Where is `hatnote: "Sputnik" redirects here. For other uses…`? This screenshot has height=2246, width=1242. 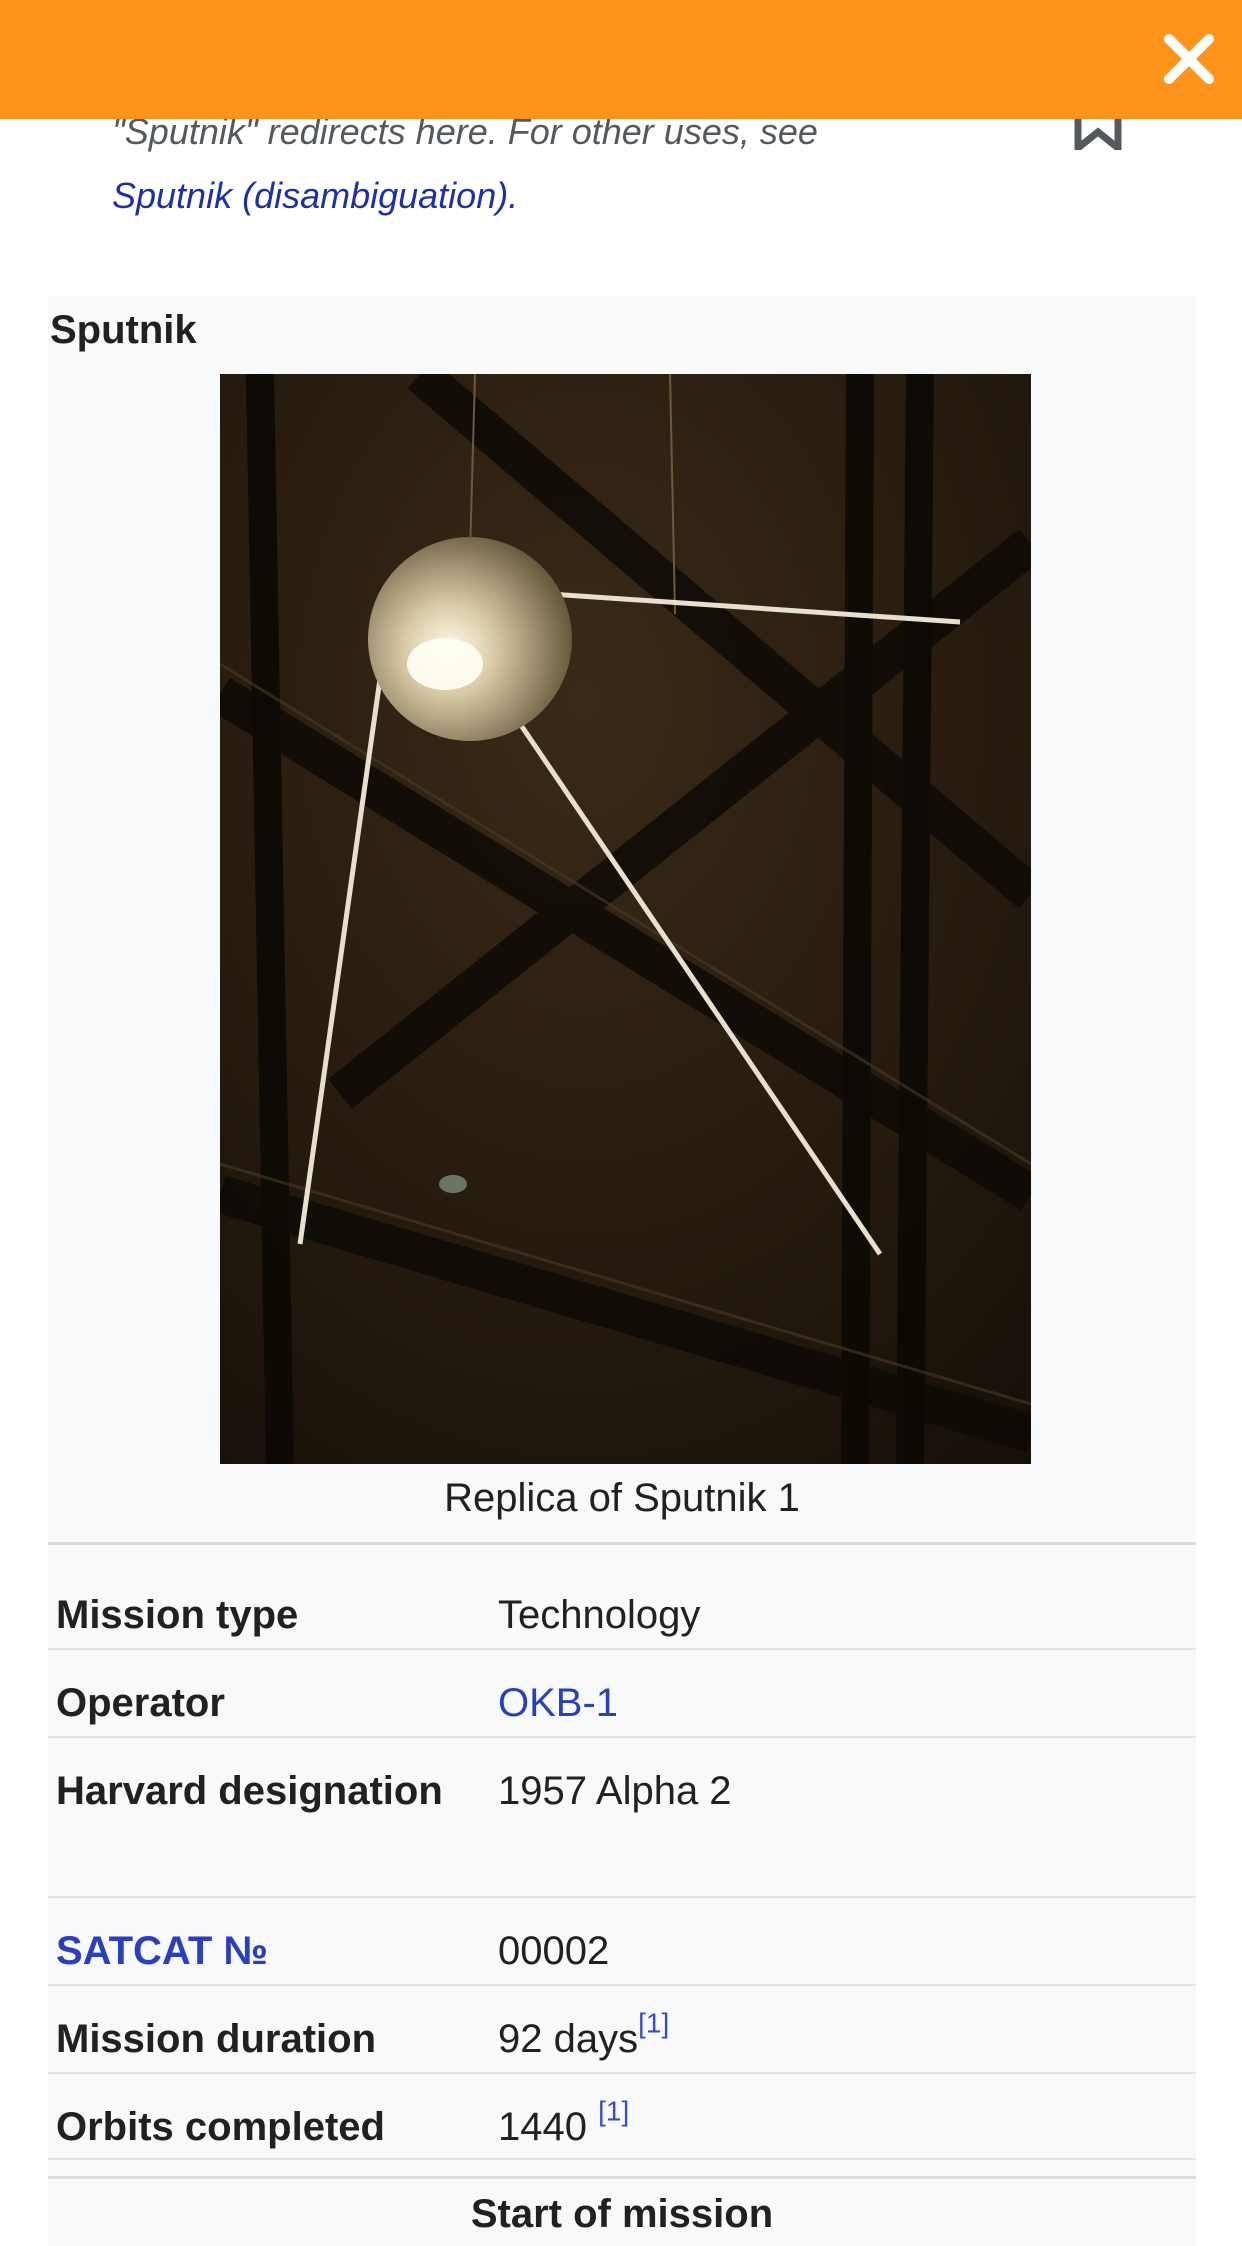
hatnote: "Sputnik" redirects here. For other uses… is located at coordinates (562, 164).